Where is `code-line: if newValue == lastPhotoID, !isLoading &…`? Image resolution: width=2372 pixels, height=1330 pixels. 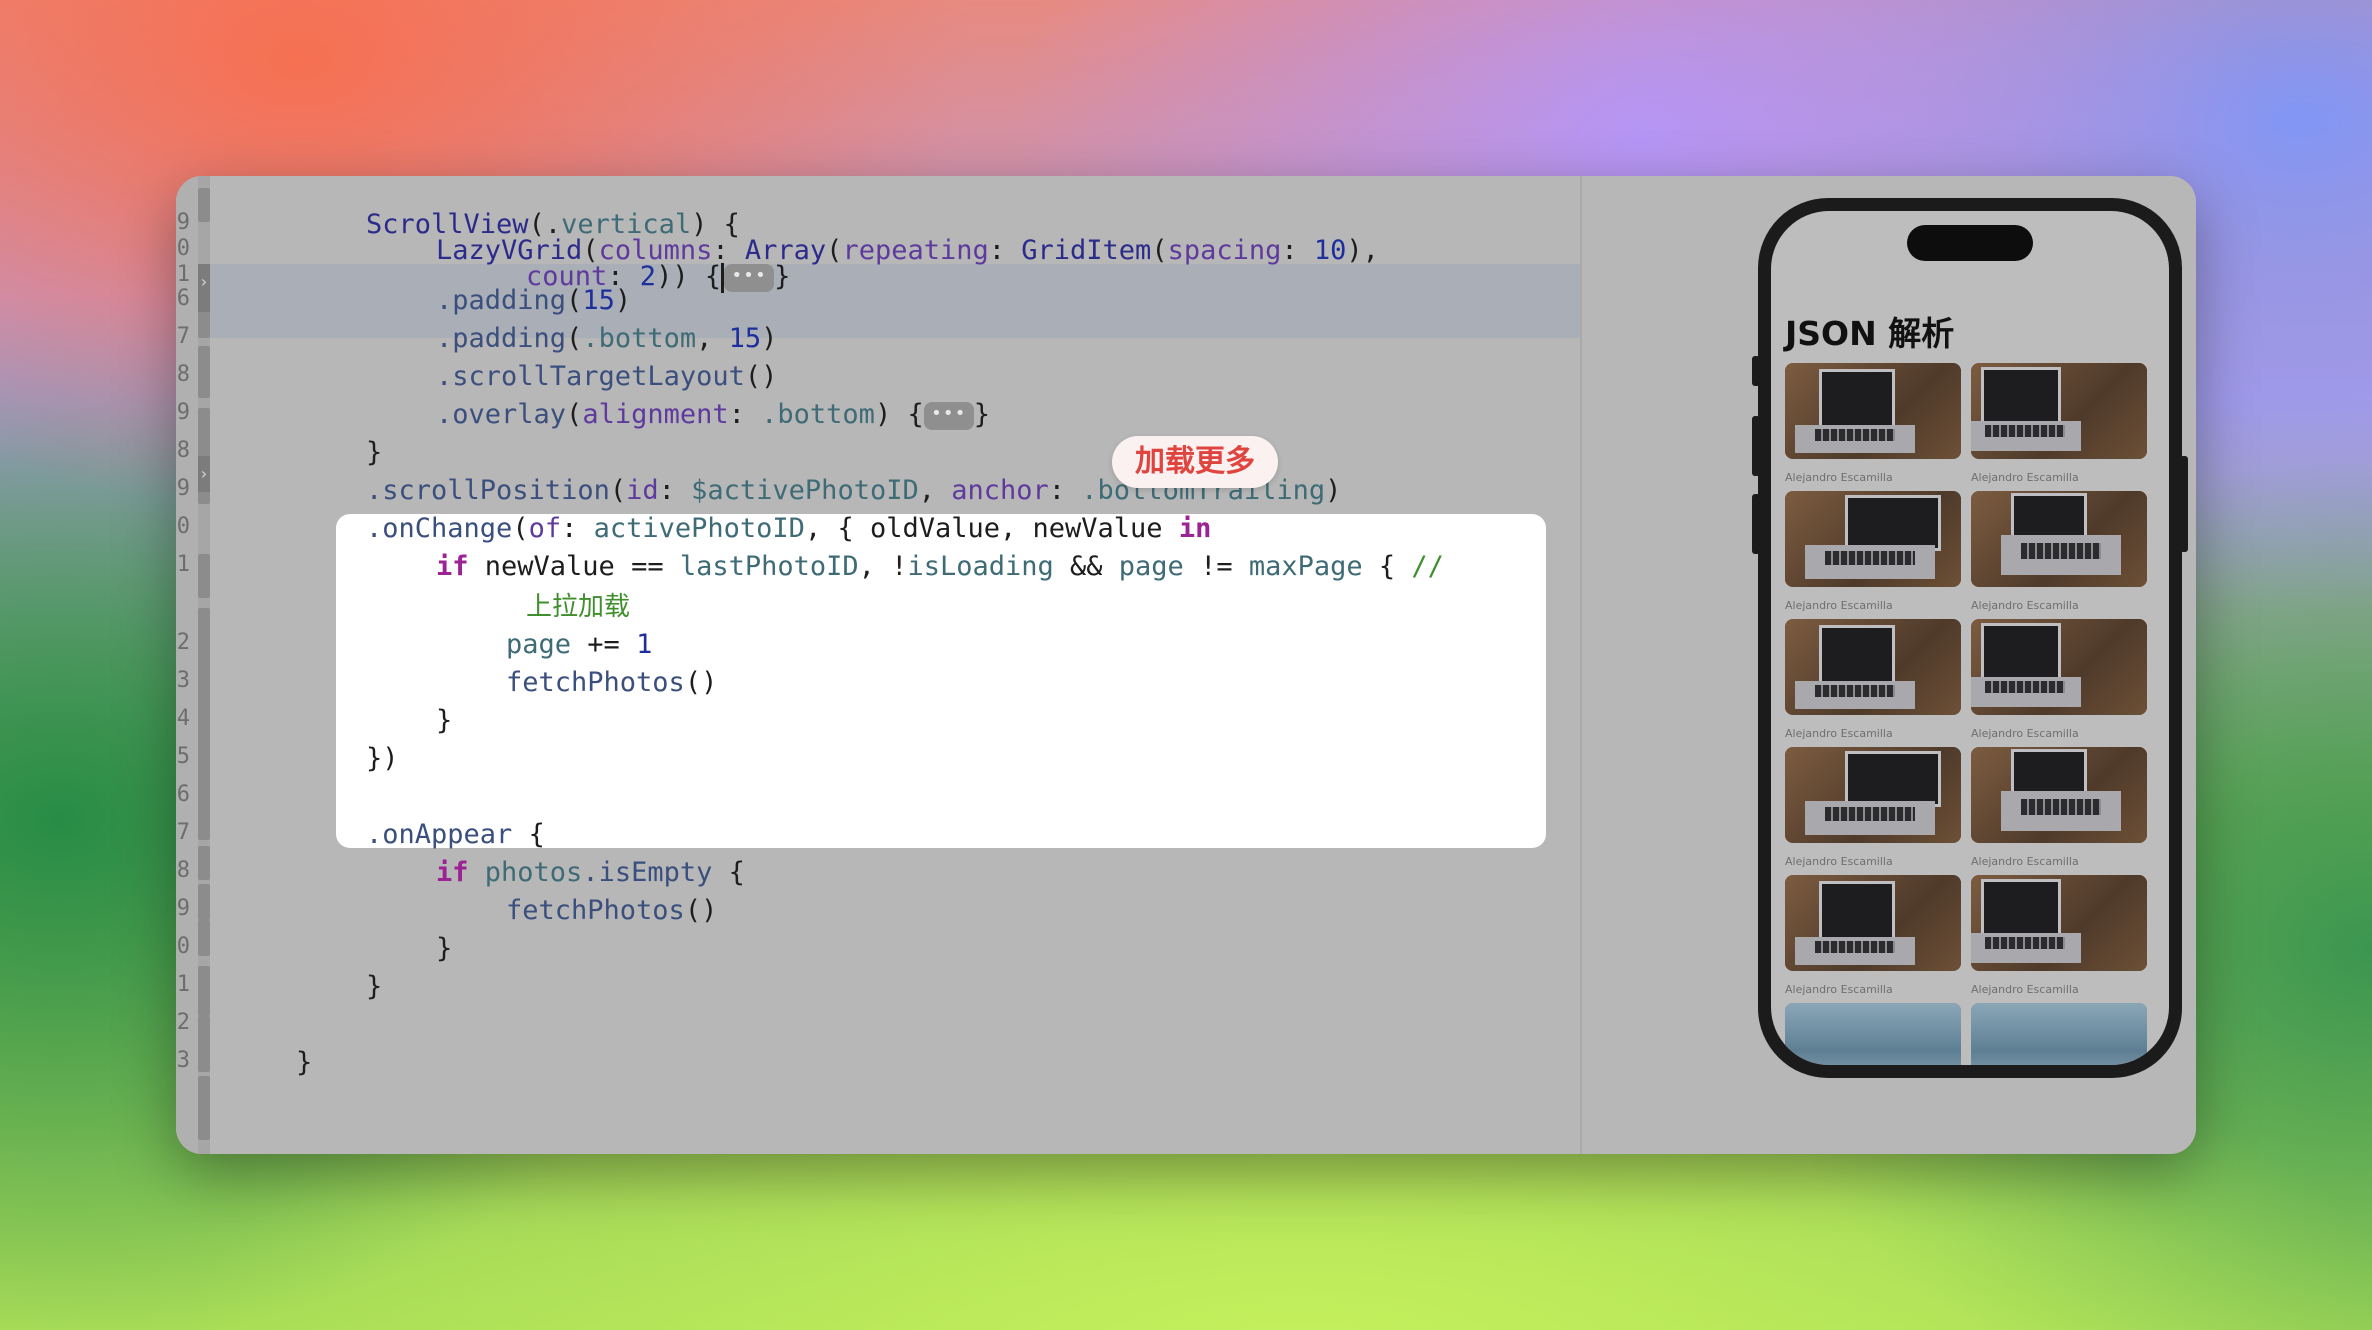
code-line: if newValue == lastPhotoID, !isLoading &… is located at coordinates (940, 567).